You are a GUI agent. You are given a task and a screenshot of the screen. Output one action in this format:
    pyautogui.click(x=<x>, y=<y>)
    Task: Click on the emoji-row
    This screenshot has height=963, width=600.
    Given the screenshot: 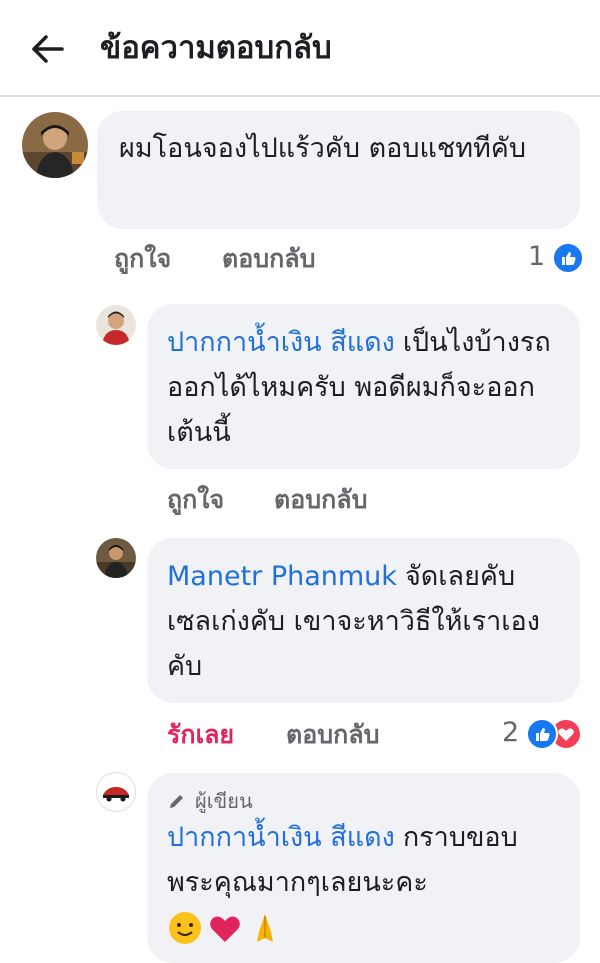 What is the action you would take?
    pyautogui.click(x=363, y=927)
    